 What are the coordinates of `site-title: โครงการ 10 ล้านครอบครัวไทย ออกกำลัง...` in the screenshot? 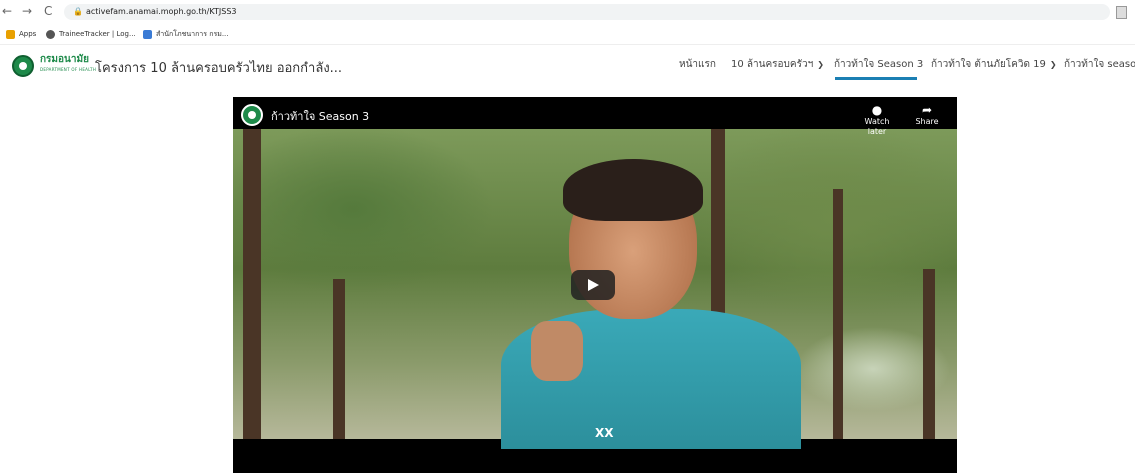 It's located at (218, 67).